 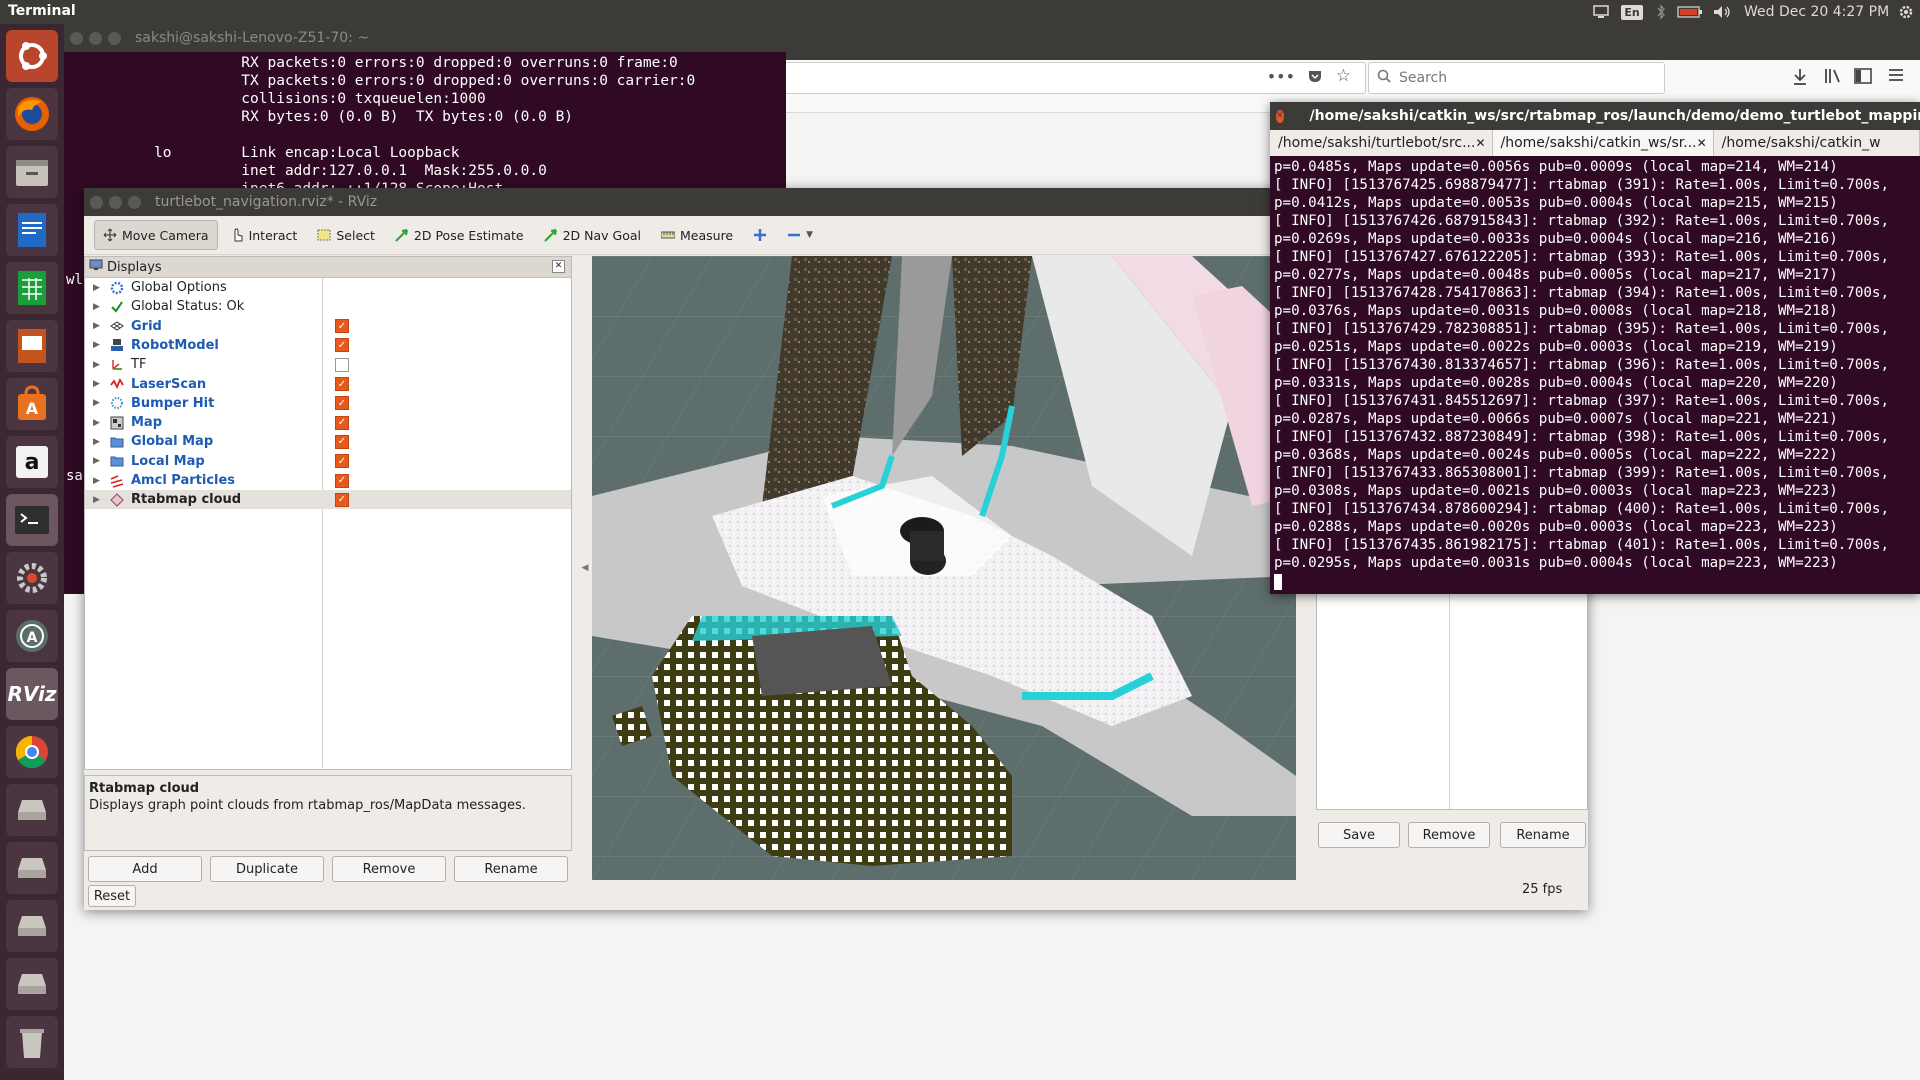 I want to click on tool-measure: Measure, so click(x=697, y=235).